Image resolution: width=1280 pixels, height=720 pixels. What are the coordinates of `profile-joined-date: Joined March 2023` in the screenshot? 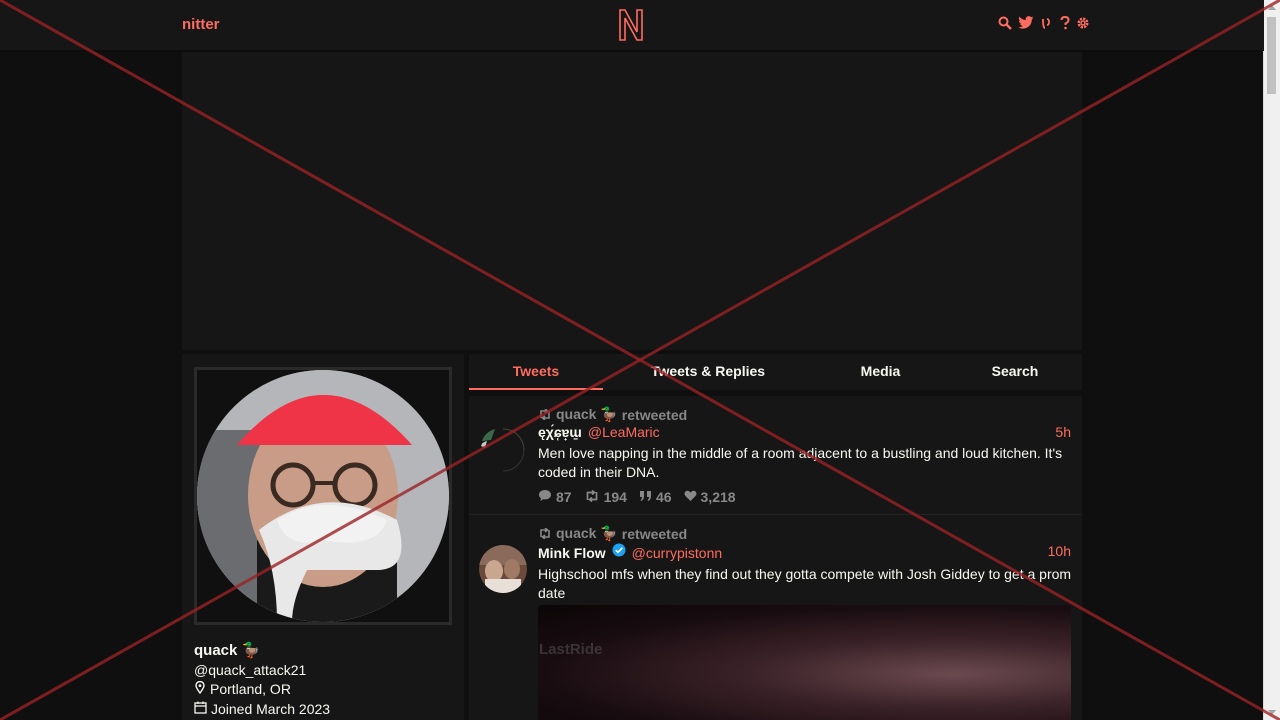 It's located at (262, 709).